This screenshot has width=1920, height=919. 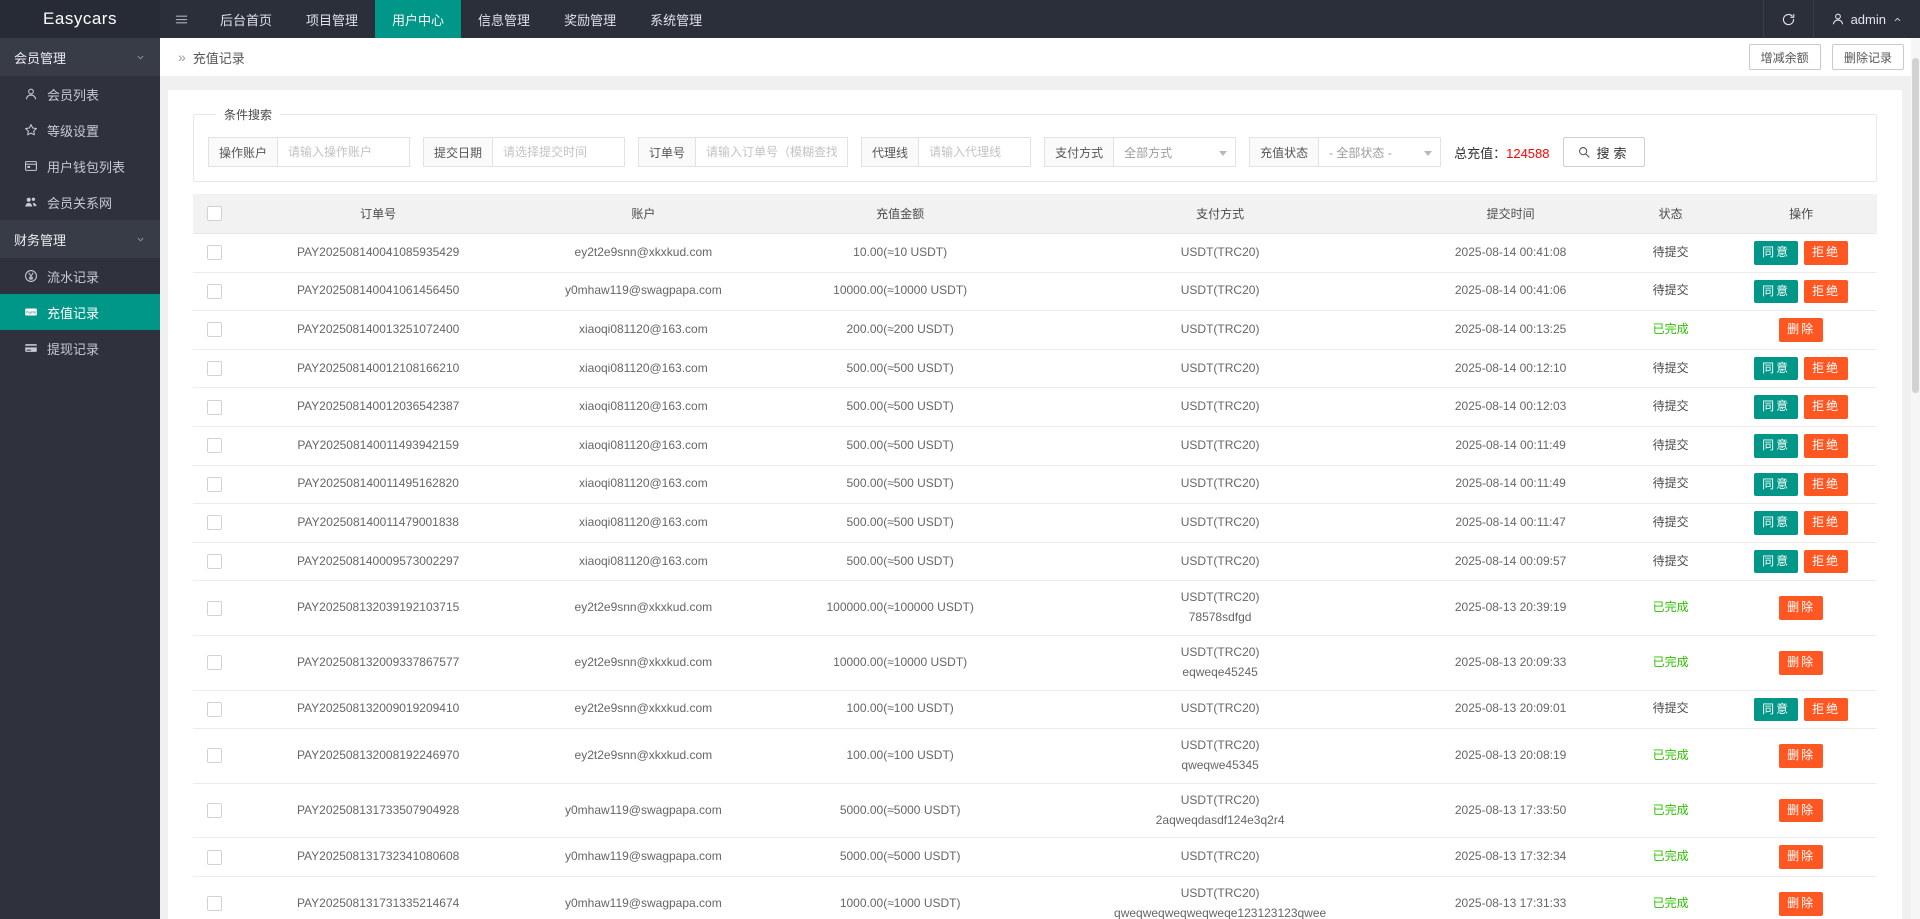 I want to click on submit-time-cell: 2025-08-14 00:12:10, so click(x=1510, y=369).